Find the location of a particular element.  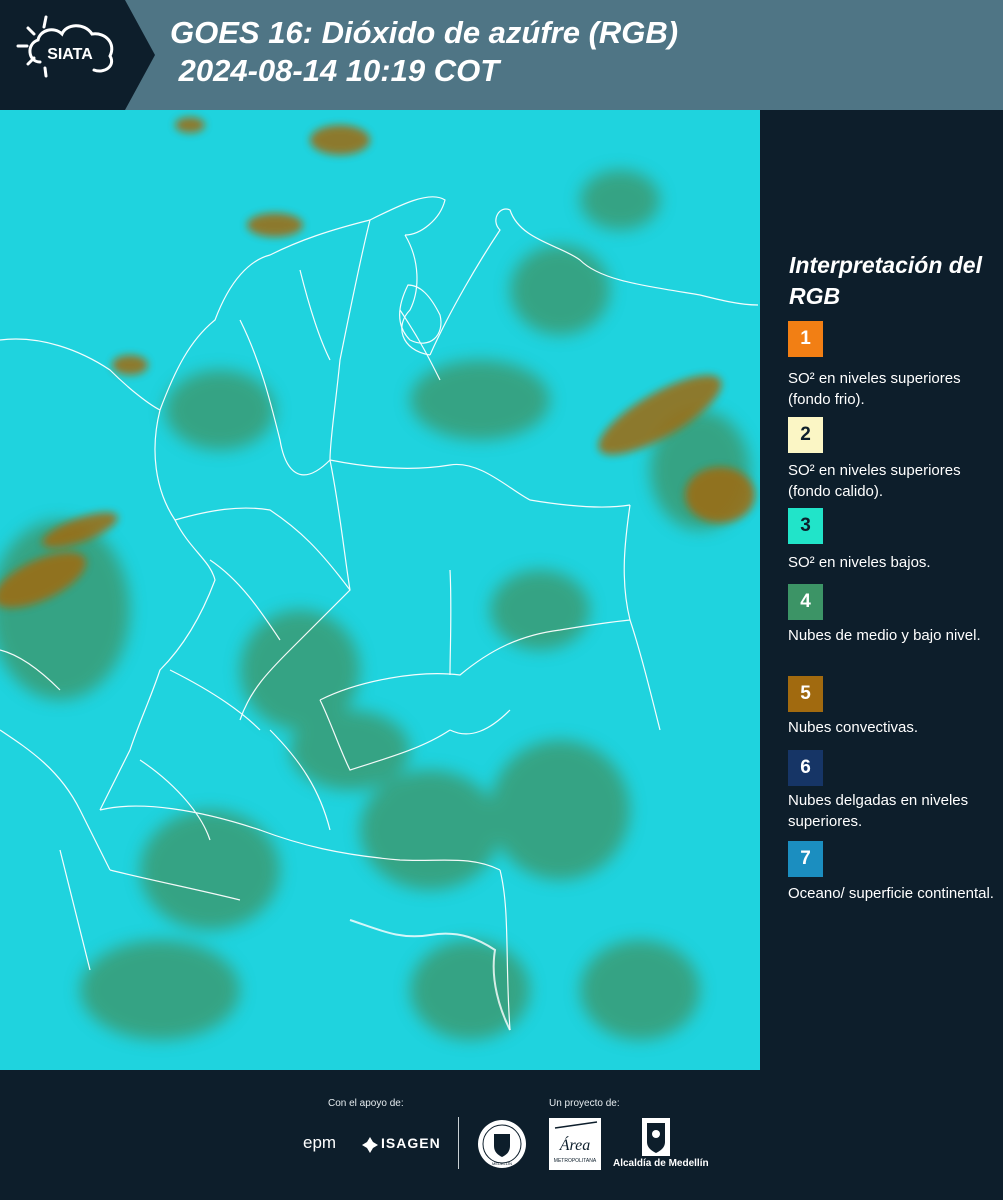

alcaldia-emblem-icon is located at coordinates (656, 1139).